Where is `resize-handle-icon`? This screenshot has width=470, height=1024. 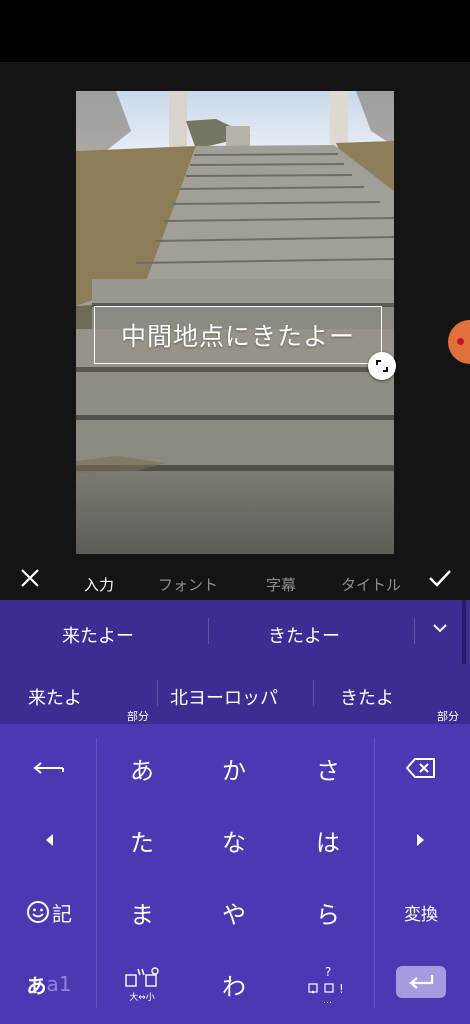 resize-handle-icon is located at coordinates (382, 366).